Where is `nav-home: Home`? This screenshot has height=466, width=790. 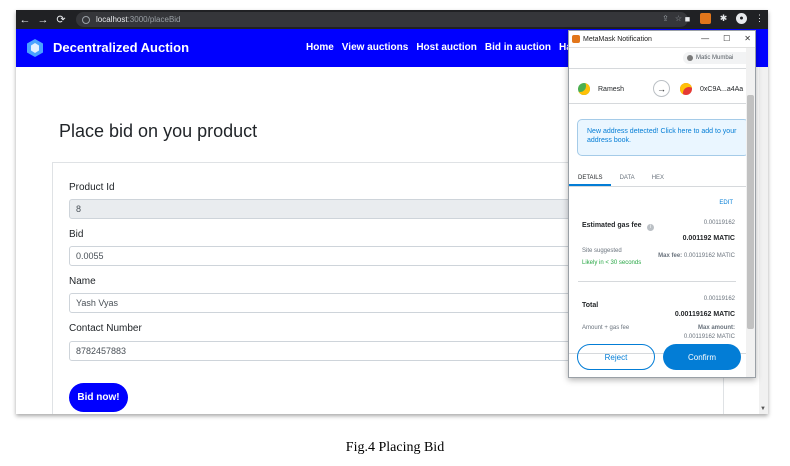
nav-home: Home is located at coordinates (320, 47).